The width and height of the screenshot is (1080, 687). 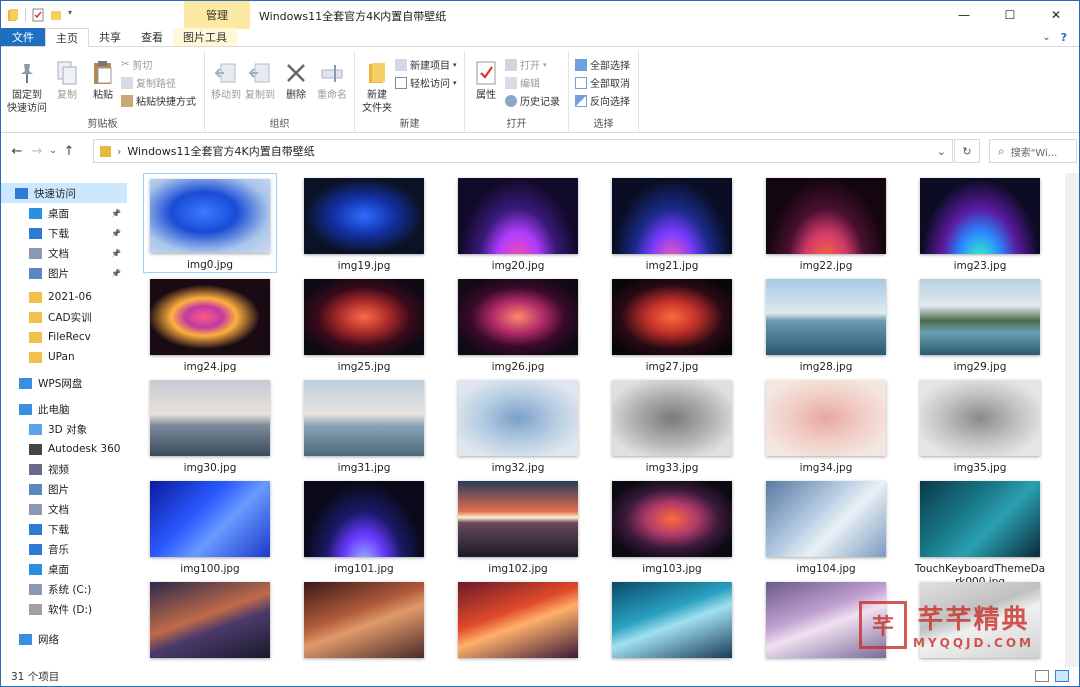 I want to click on sidebar-item: FileRecv, so click(x=64, y=337).